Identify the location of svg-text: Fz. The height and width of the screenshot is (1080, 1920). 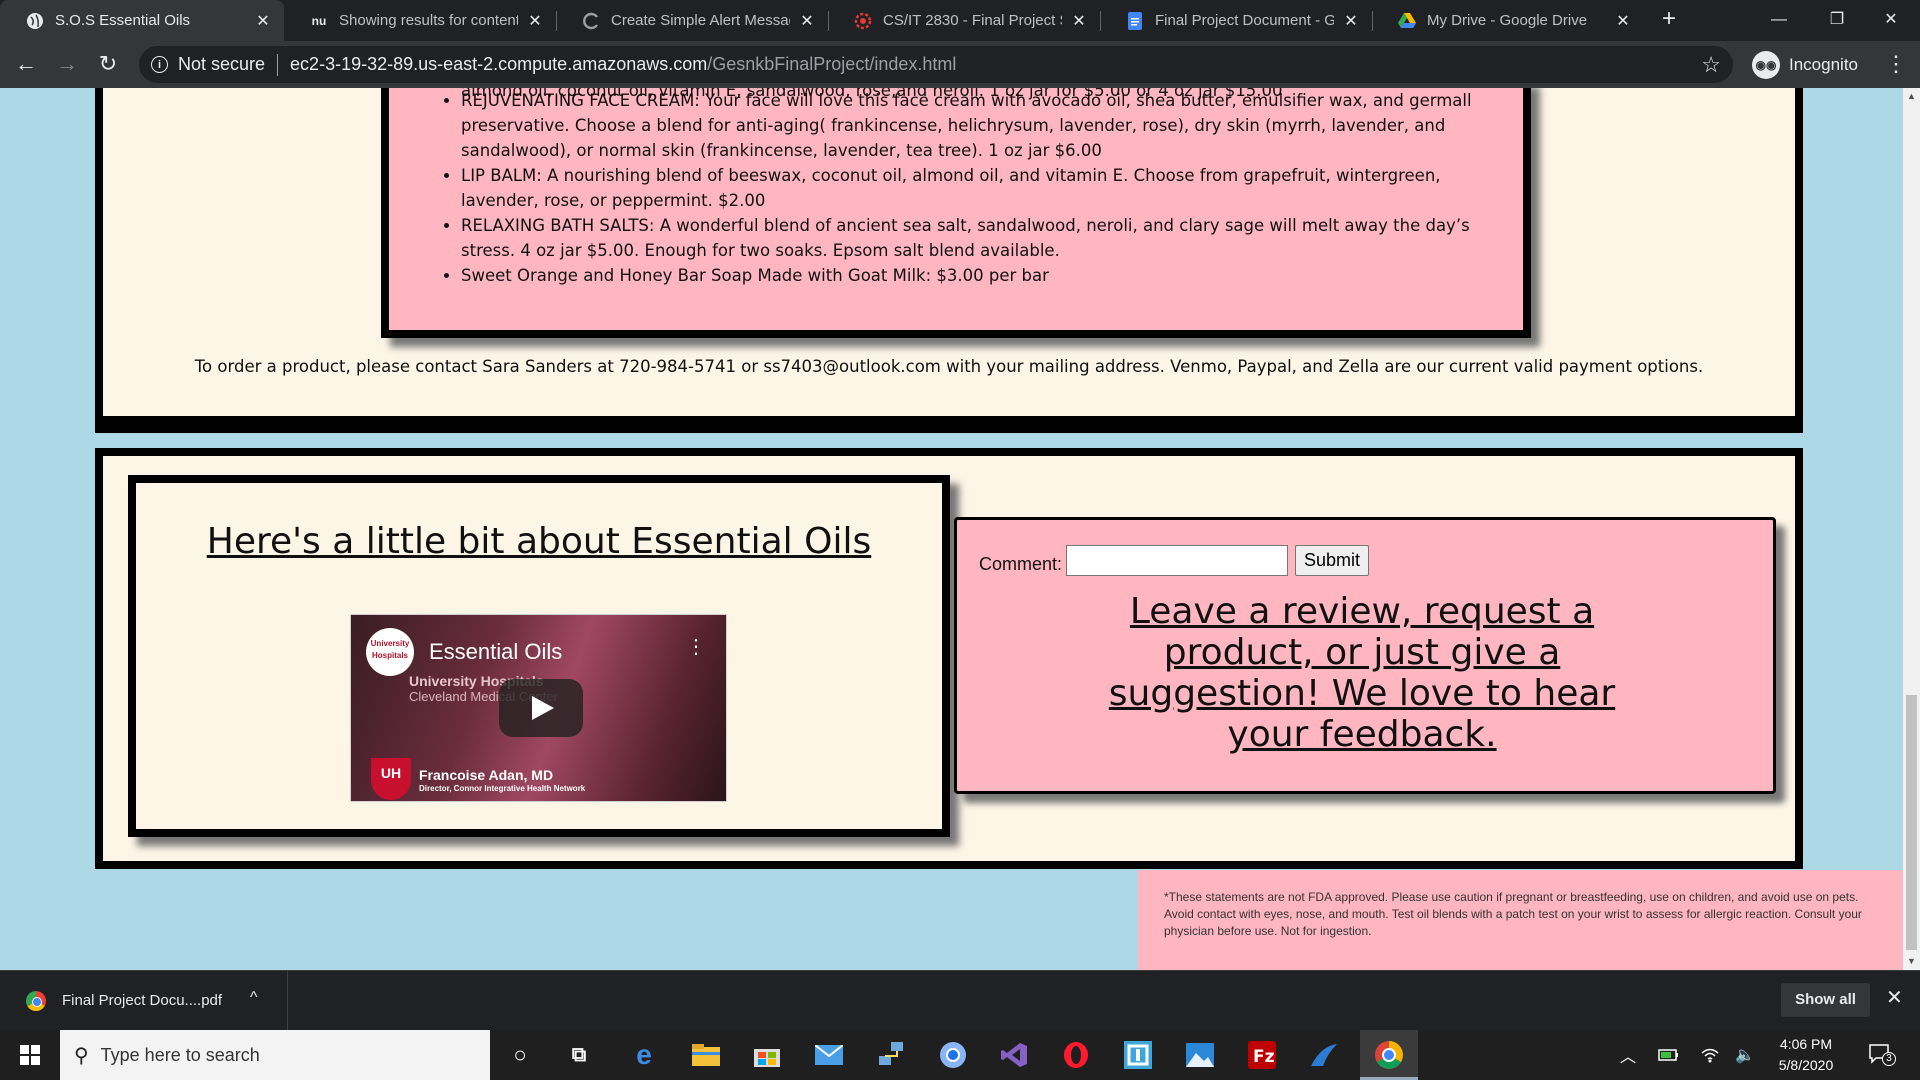
(1264, 1057).